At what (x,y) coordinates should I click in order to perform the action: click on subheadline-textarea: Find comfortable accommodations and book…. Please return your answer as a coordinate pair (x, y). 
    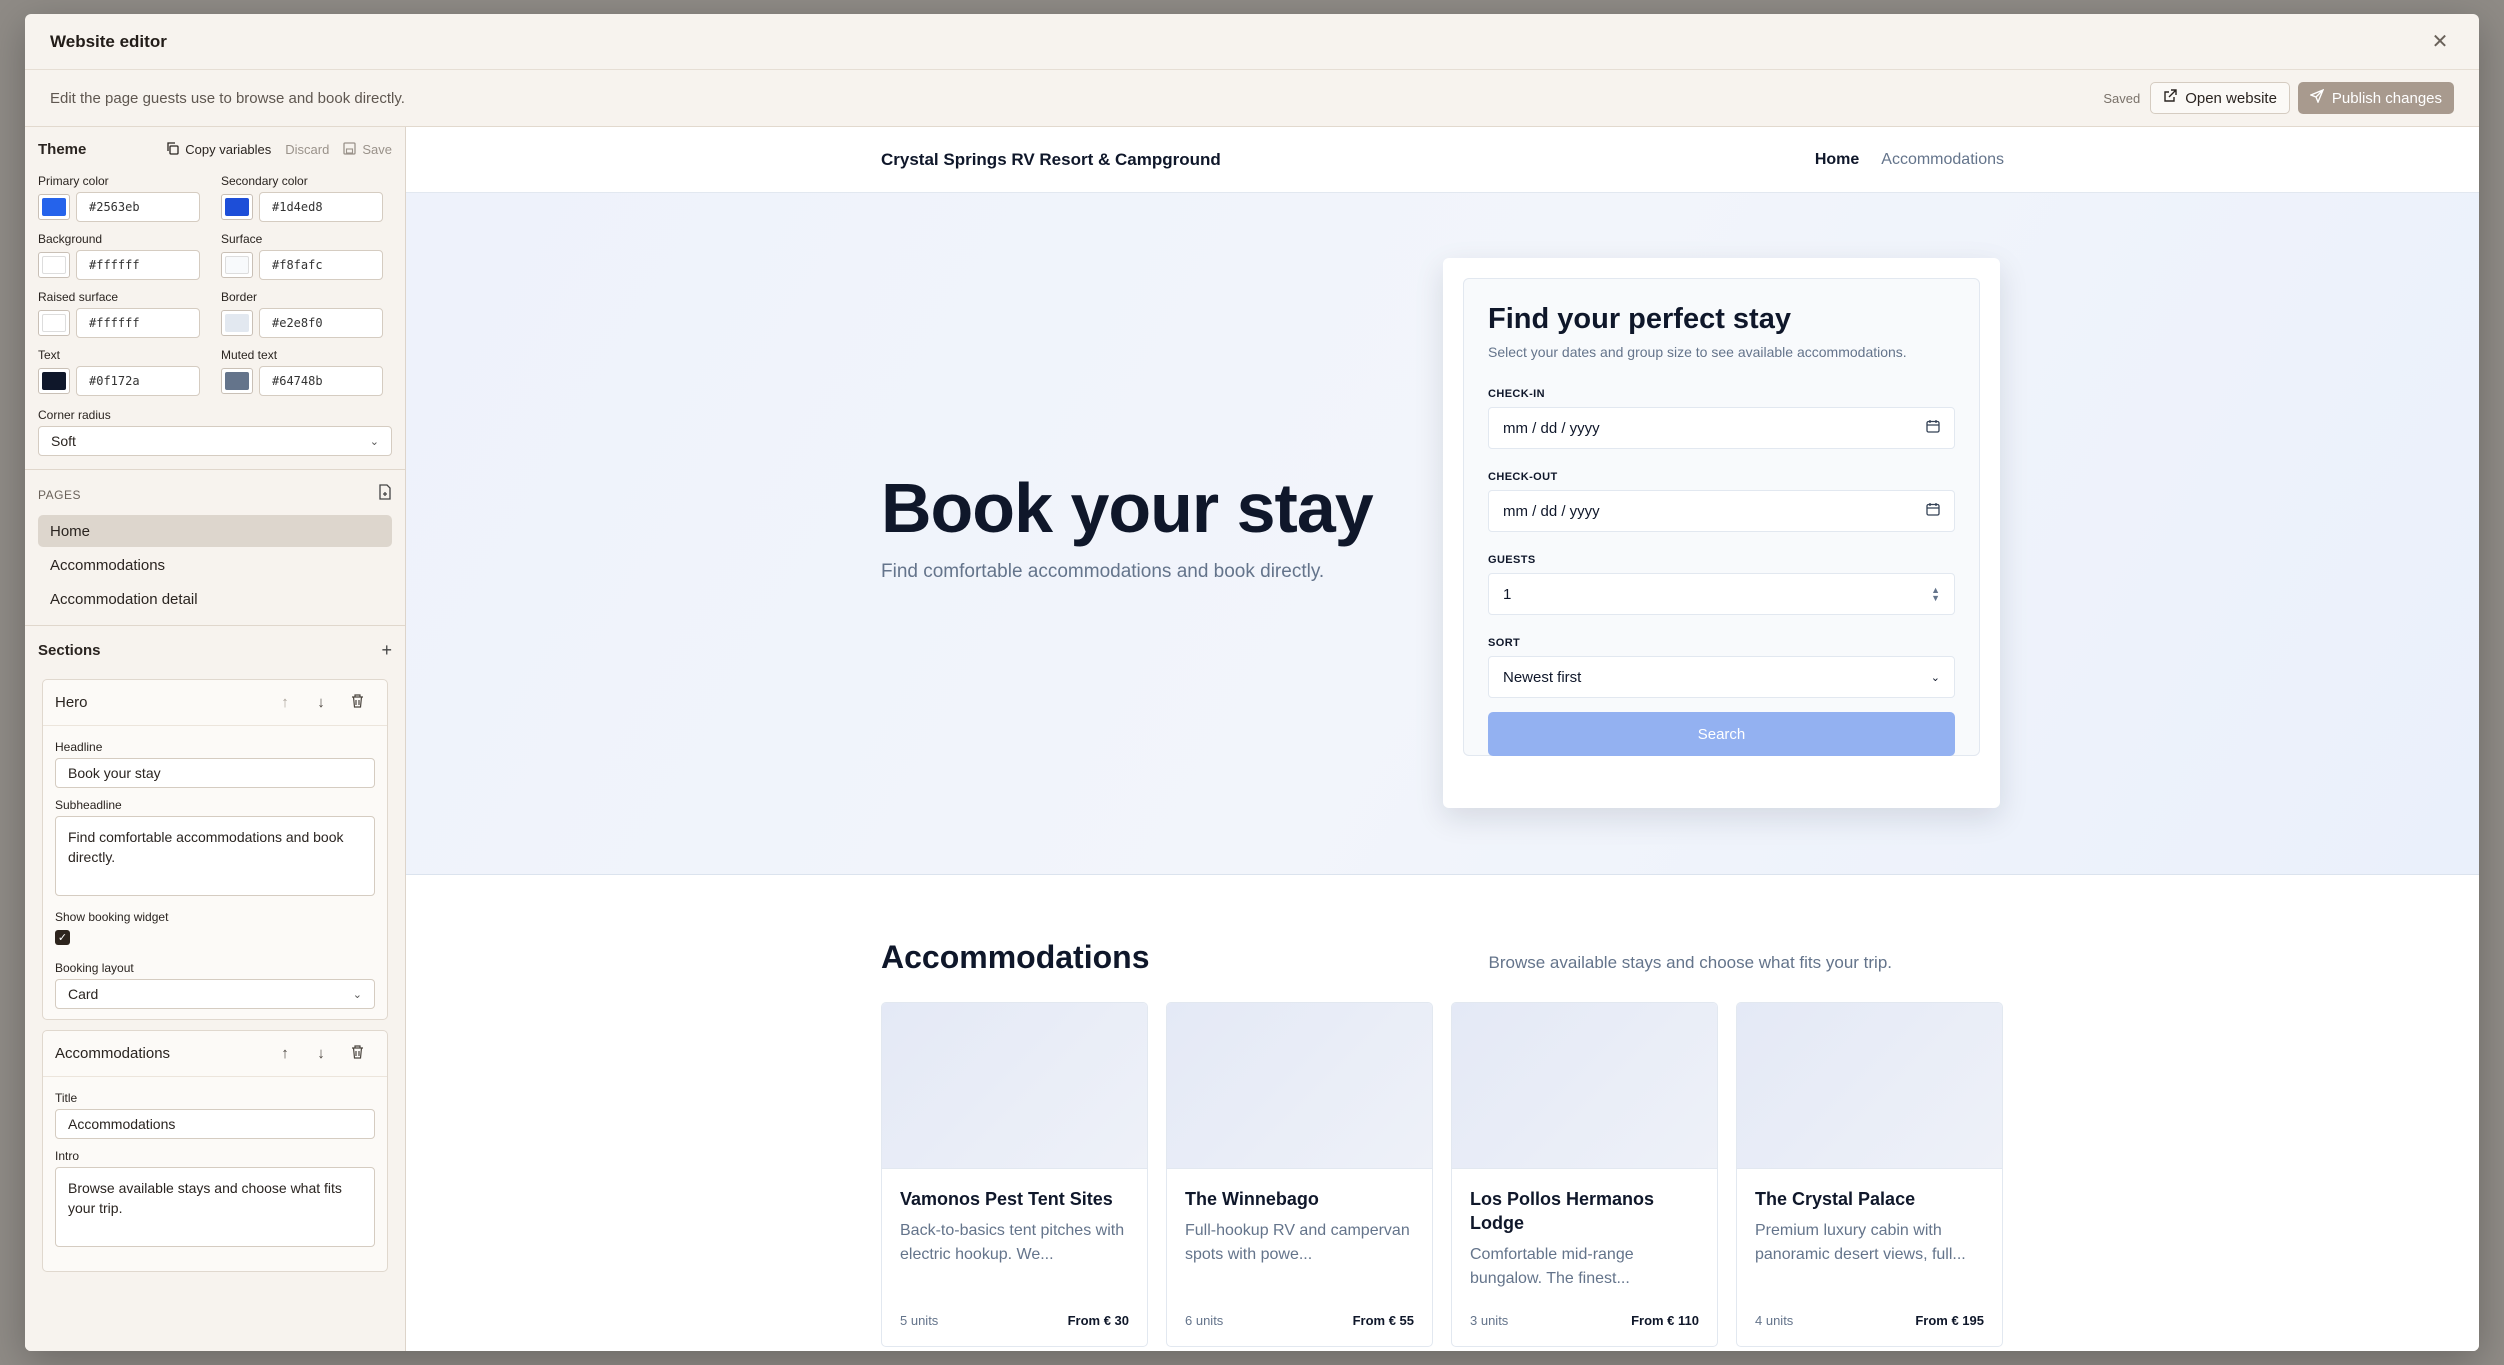
    Looking at the image, I should click on (215, 856).